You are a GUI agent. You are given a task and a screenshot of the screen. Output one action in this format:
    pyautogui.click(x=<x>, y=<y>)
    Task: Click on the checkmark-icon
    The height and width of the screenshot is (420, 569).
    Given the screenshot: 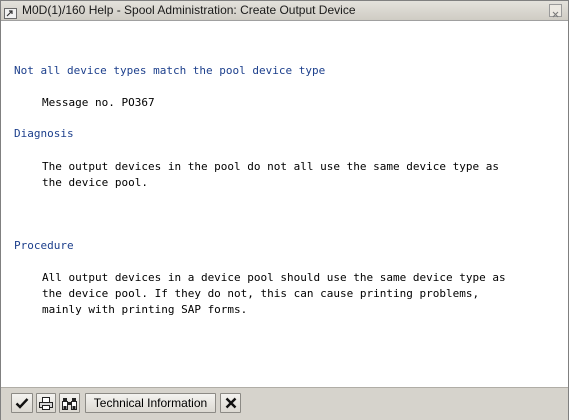 What is the action you would take?
    pyautogui.click(x=22, y=403)
    